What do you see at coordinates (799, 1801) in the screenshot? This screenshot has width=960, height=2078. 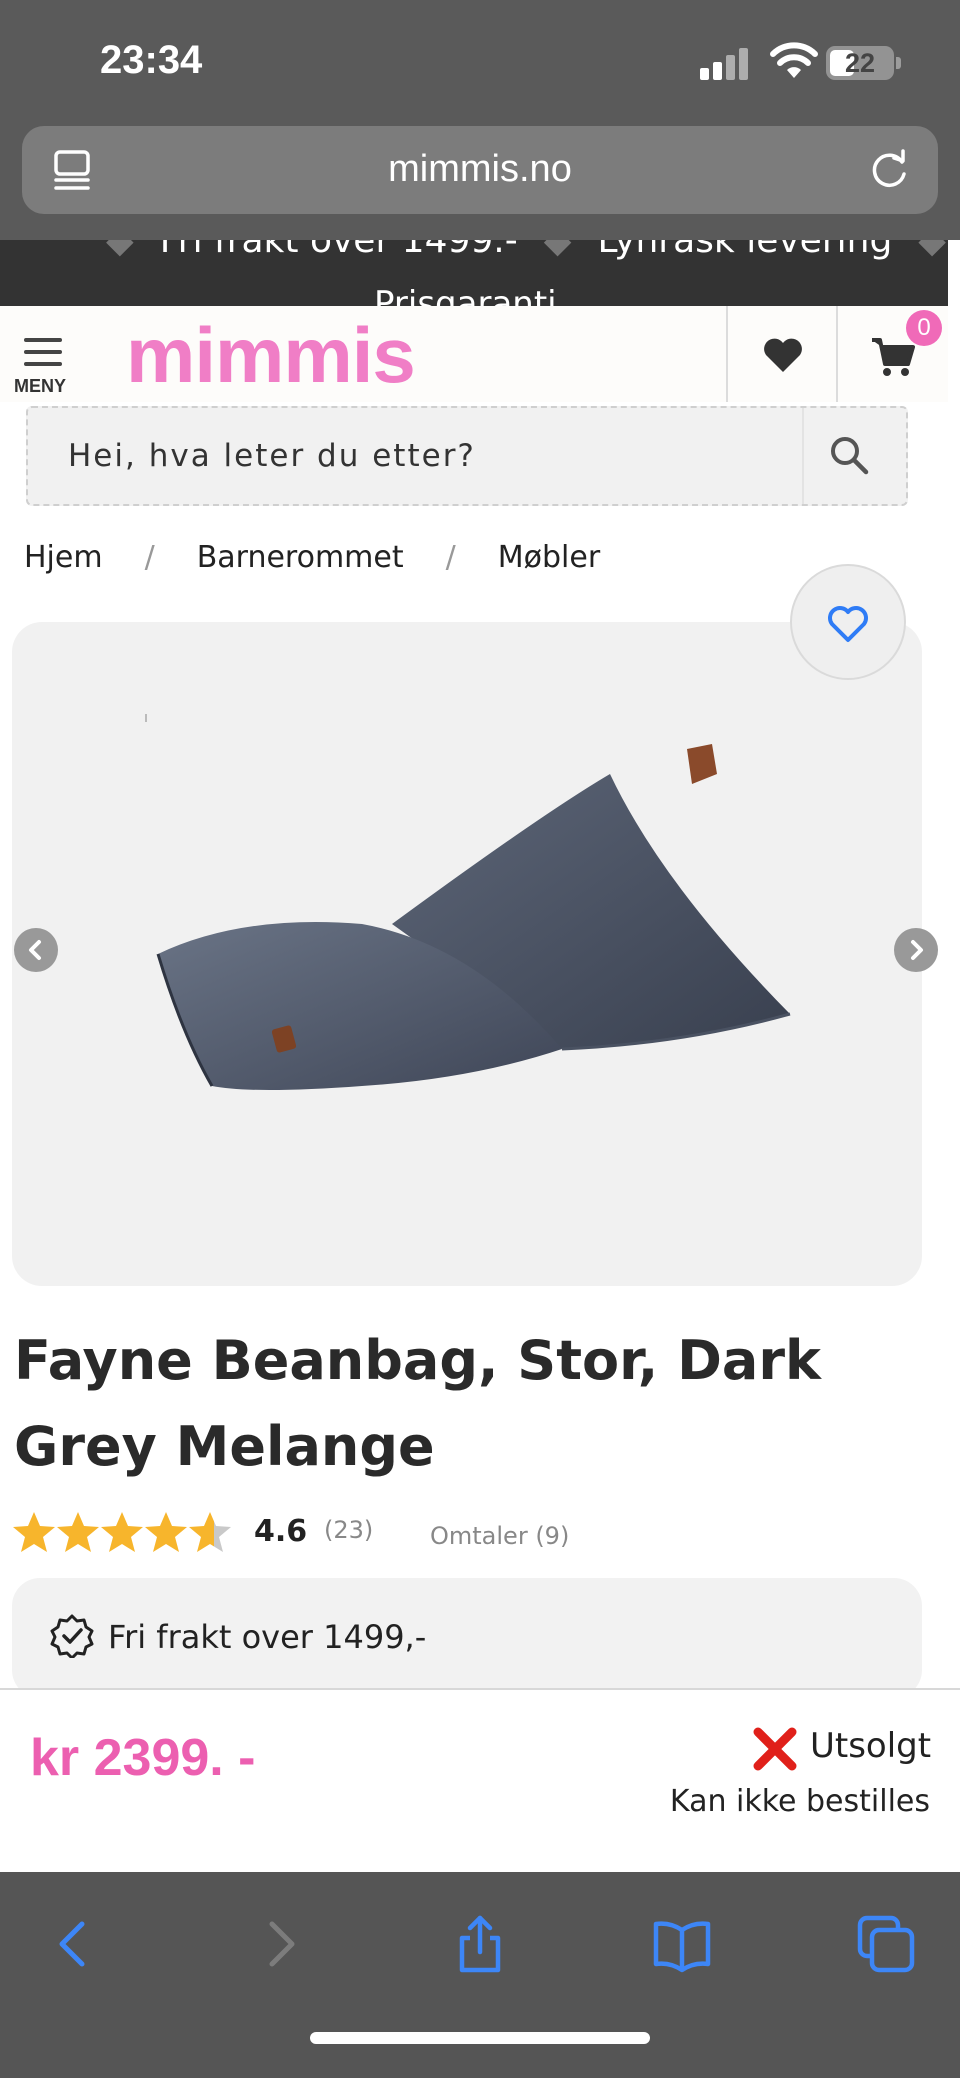 I see `stock-note: Kan ikke bestilles` at bounding box center [799, 1801].